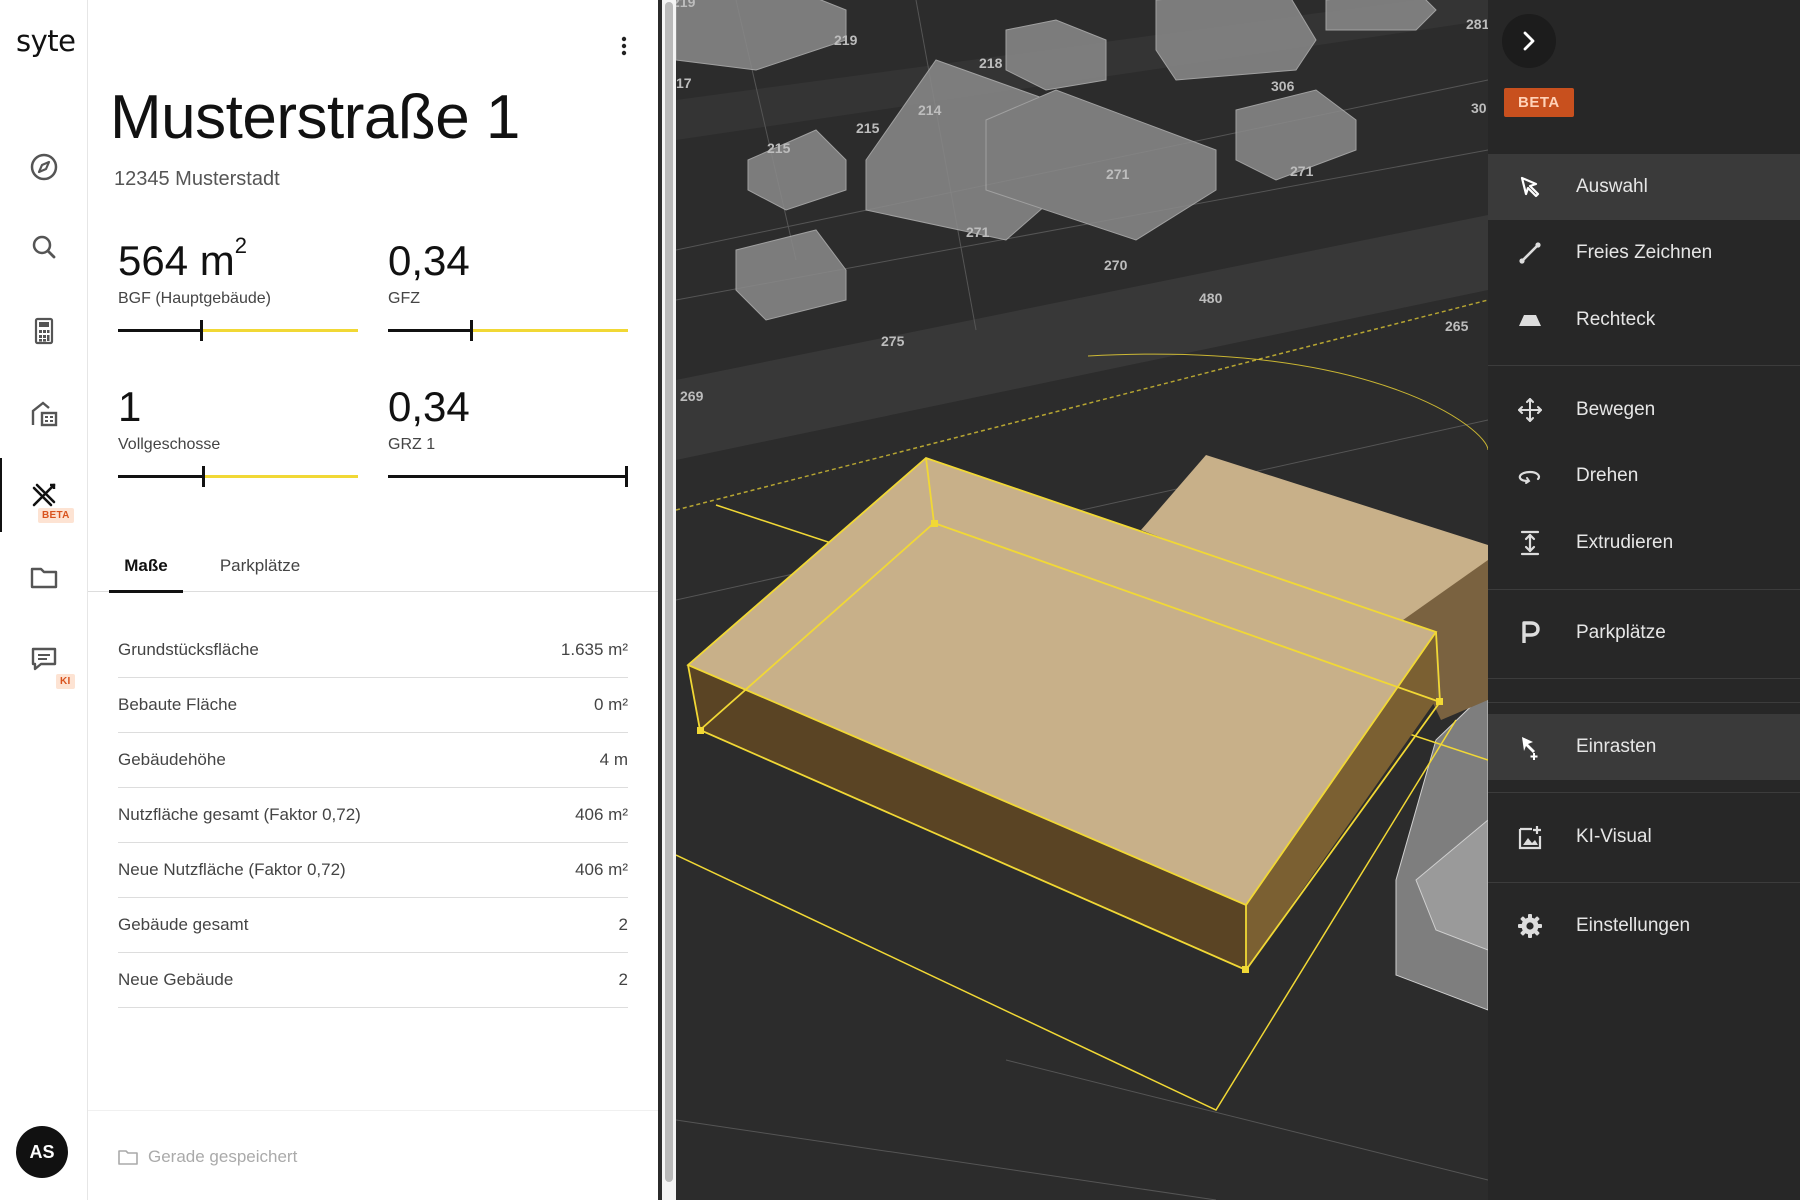  I want to click on tool-rechteck: Rechteck, so click(1644, 320).